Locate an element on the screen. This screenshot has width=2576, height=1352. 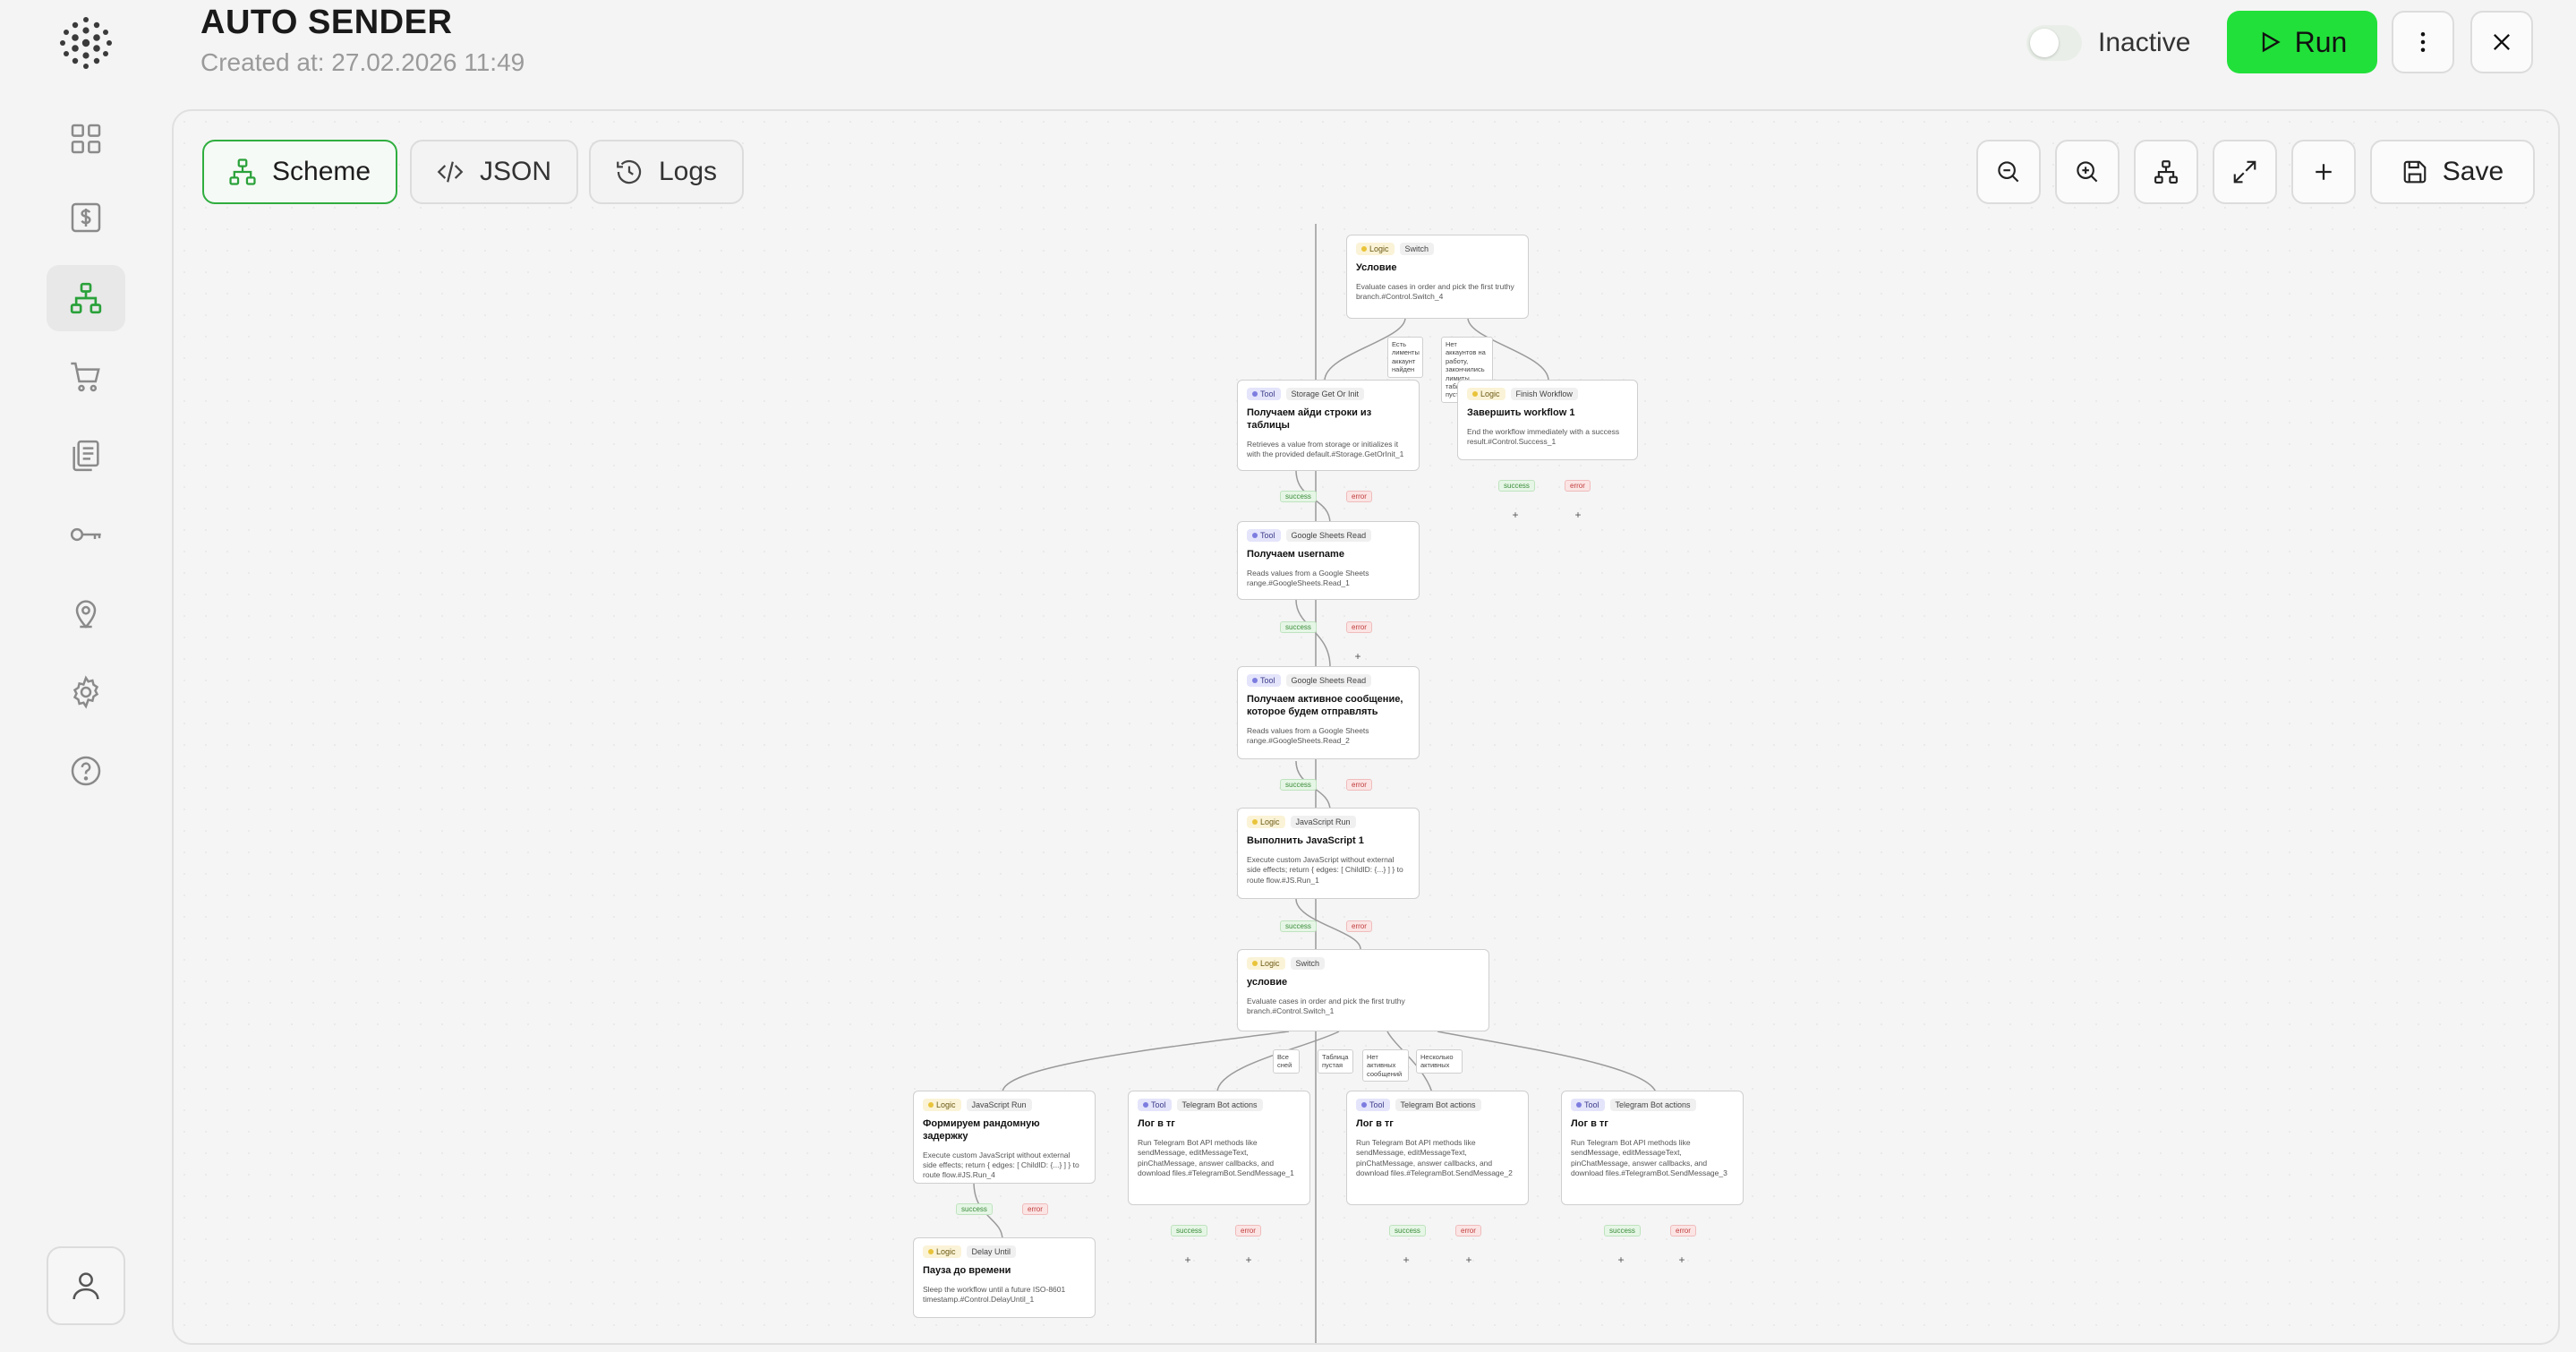
nav-billing is located at coordinates (86, 218).